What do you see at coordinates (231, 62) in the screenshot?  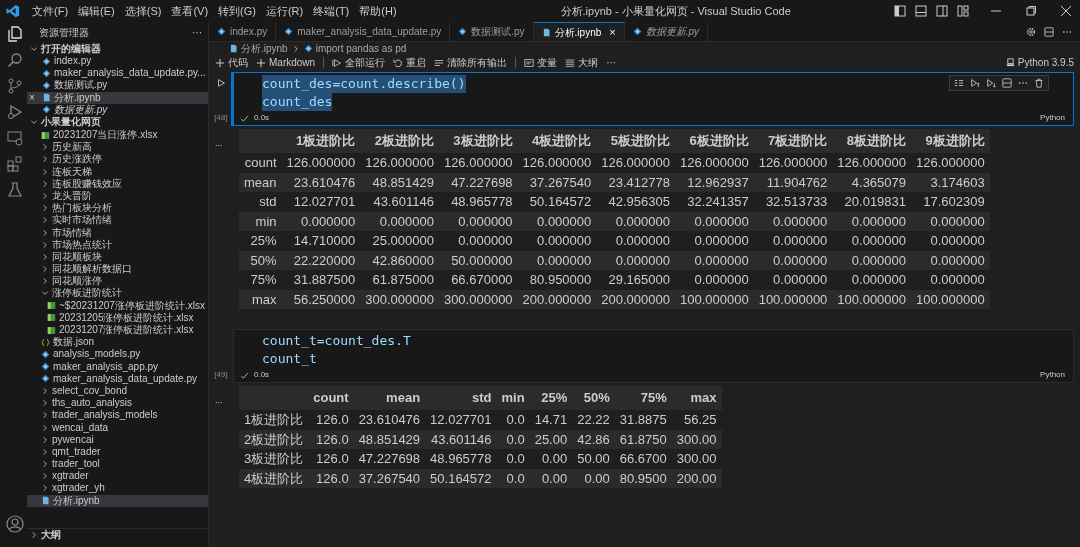 I see `toolbar-button: 代码` at bounding box center [231, 62].